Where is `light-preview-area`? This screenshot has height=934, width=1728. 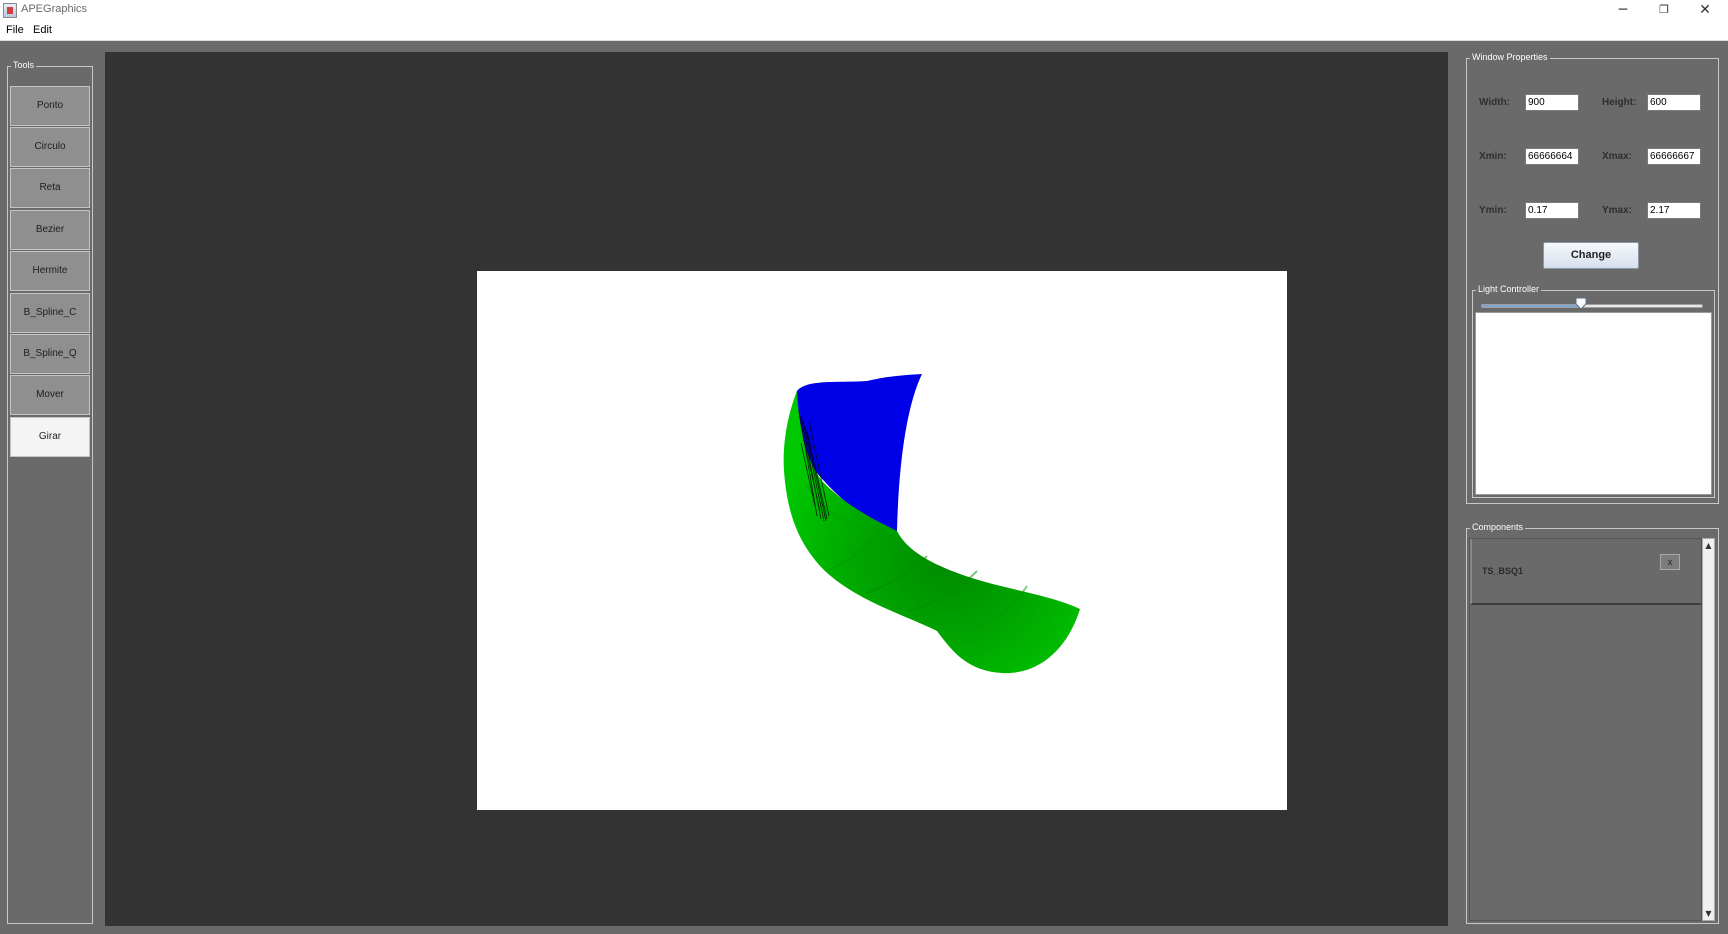
light-preview-area is located at coordinates (1593, 403).